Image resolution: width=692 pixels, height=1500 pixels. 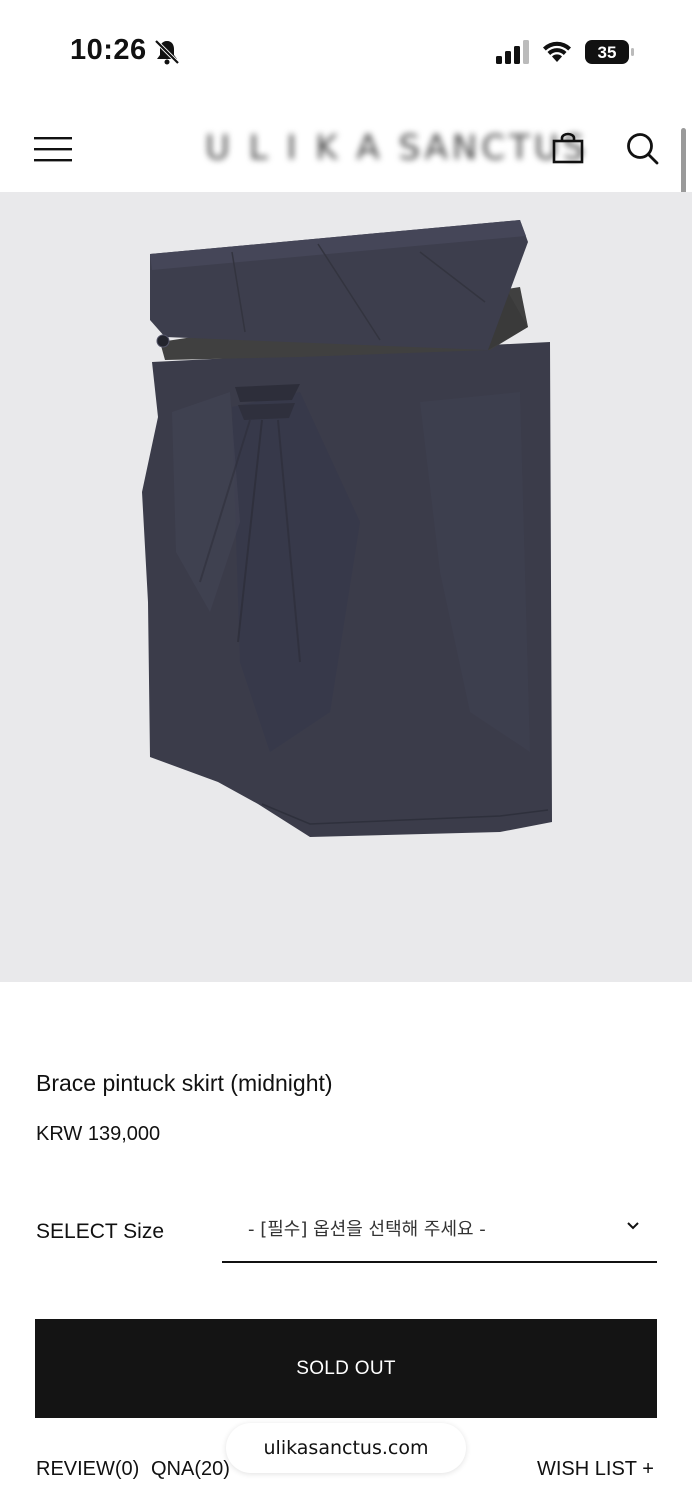 What do you see at coordinates (100, 1231) in the screenshot?
I see `size-option-label: SELECT Size` at bounding box center [100, 1231].